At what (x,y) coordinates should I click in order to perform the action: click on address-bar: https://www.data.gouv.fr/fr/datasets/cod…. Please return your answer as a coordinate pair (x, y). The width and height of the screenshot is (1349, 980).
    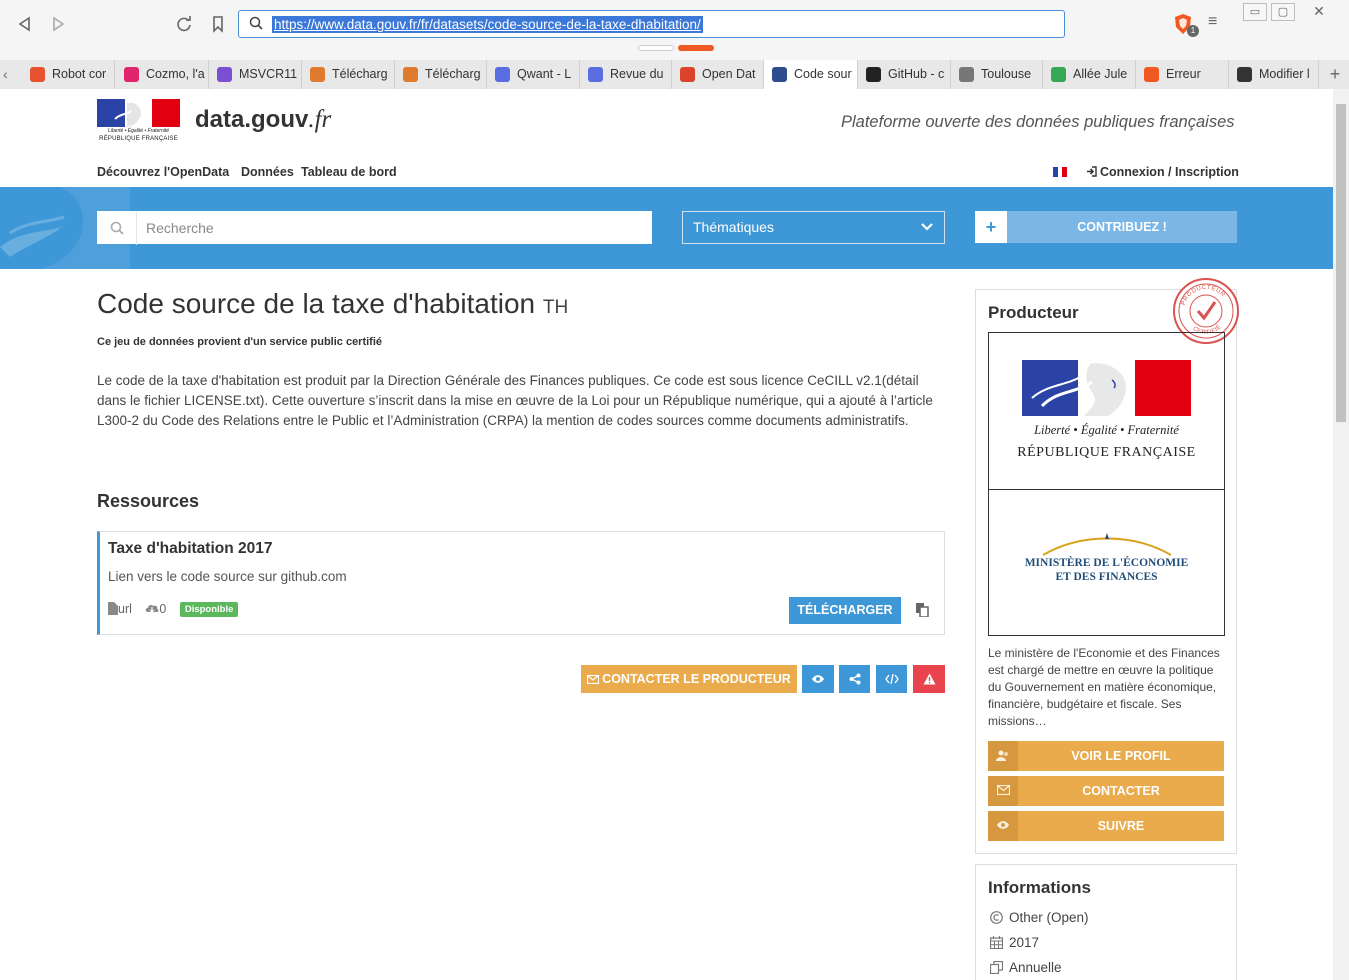
    Looking at the image, I should click on (651, 24).